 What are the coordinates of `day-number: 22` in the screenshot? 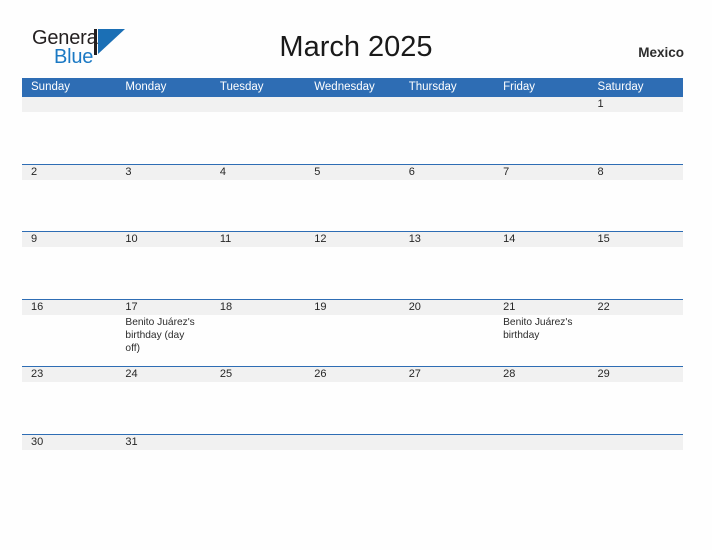 It's located at (603, 306).